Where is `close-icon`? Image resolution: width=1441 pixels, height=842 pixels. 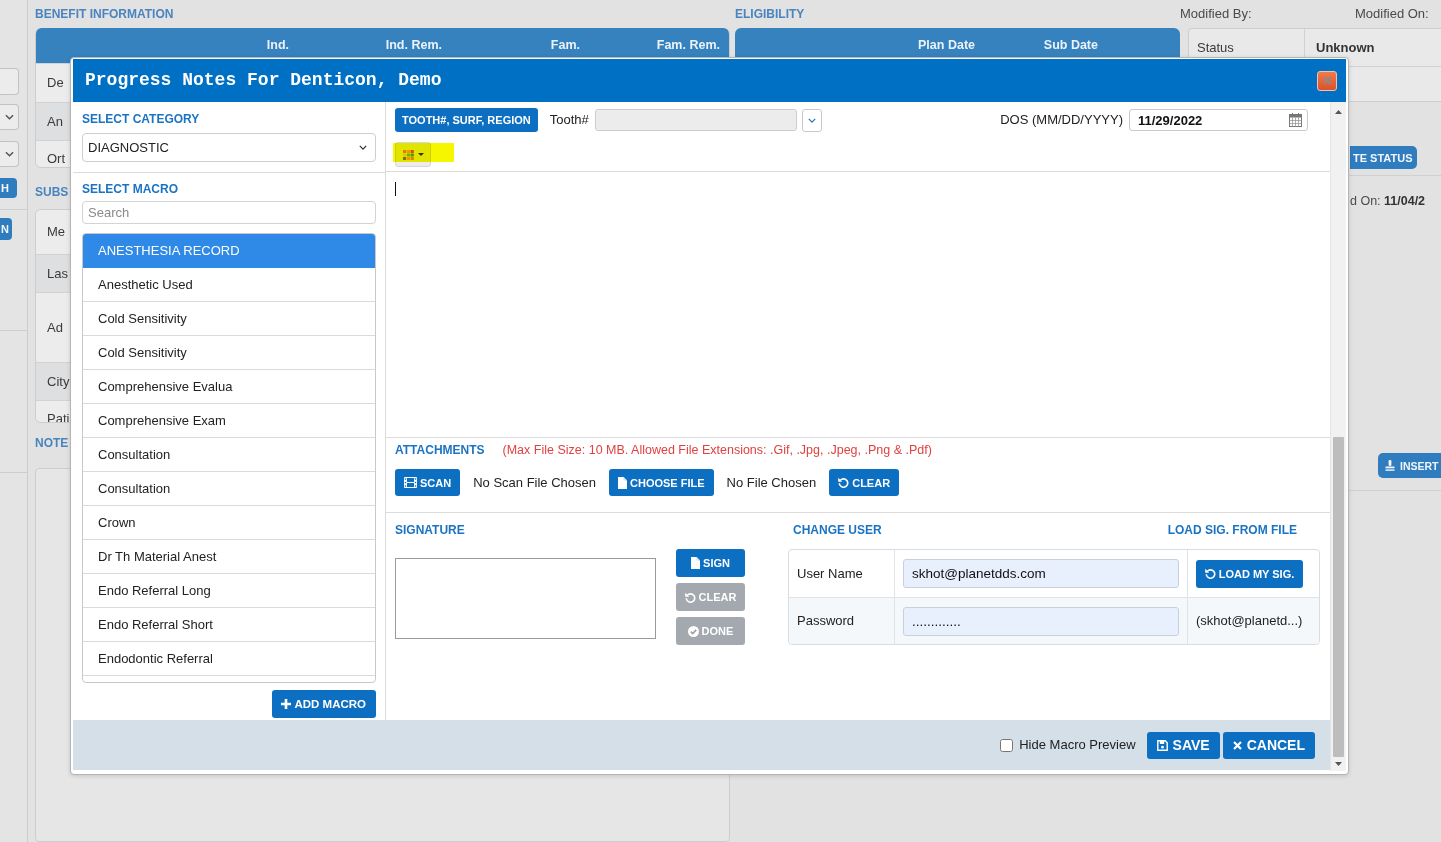
close-icon is located at coordinates (1327, 80).